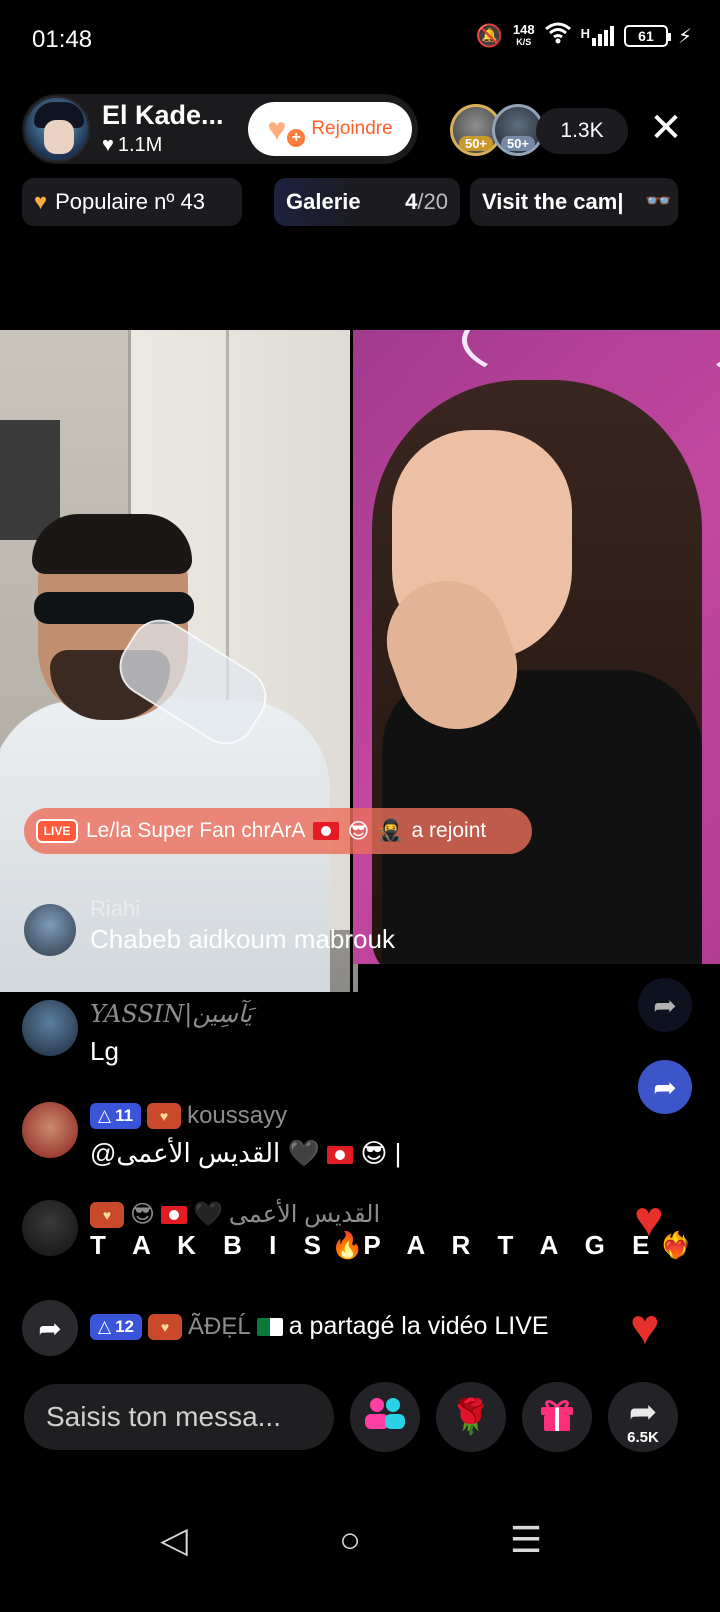 This screenshot has width=720, height=1612. What do you see at coordinates (350, 1540) in the screenshot?
I see `nav-home-icon: ○` at bounding box center [350, 1540].